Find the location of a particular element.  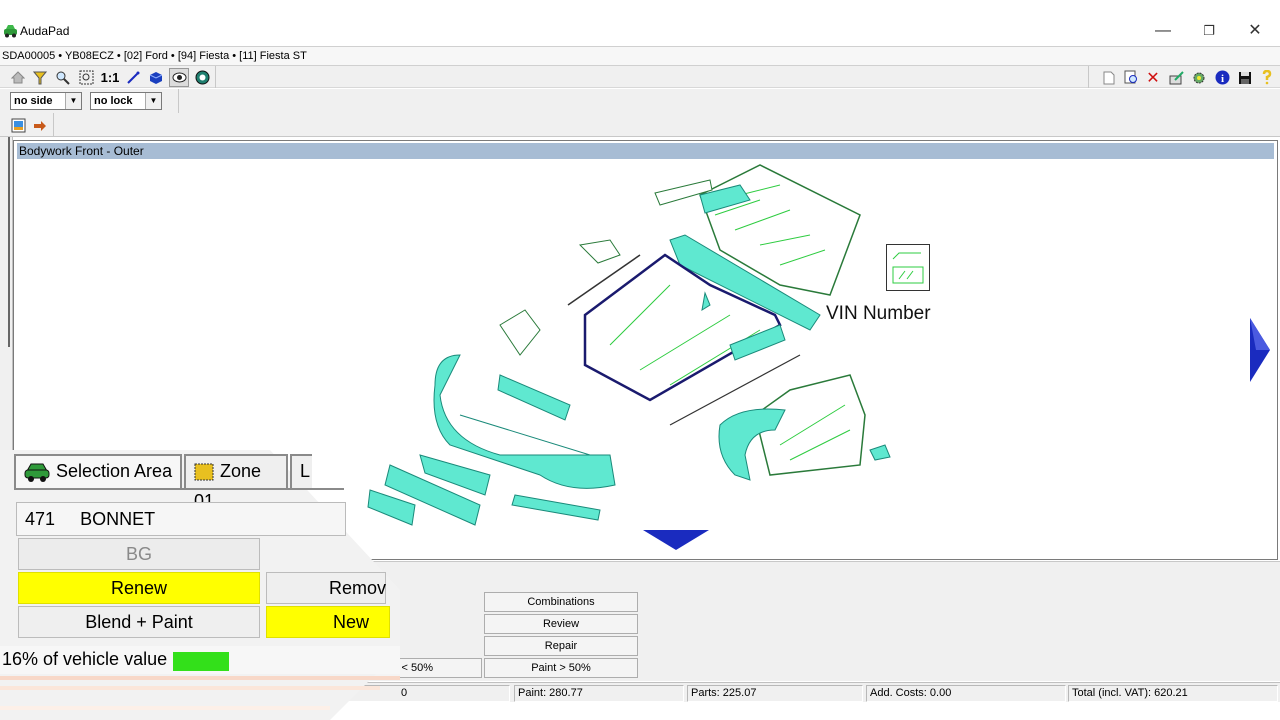

tab-underline is located at coordinates (179, 489).